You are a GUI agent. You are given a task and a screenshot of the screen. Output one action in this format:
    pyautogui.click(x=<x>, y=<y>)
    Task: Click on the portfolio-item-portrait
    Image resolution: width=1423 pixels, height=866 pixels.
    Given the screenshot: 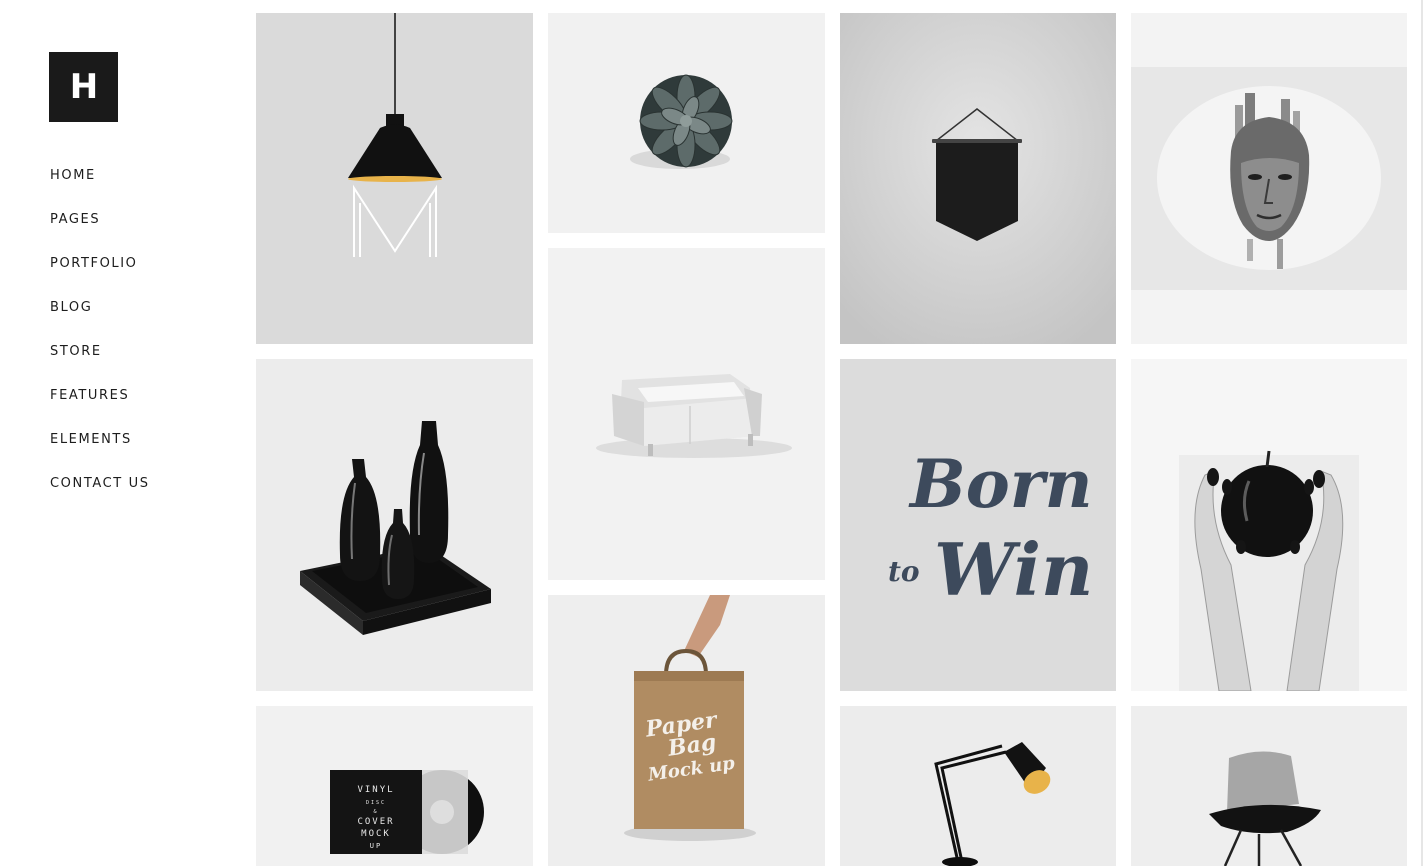 What is the action you would take?
    pyautogui.click(x=1269, y=178)
    